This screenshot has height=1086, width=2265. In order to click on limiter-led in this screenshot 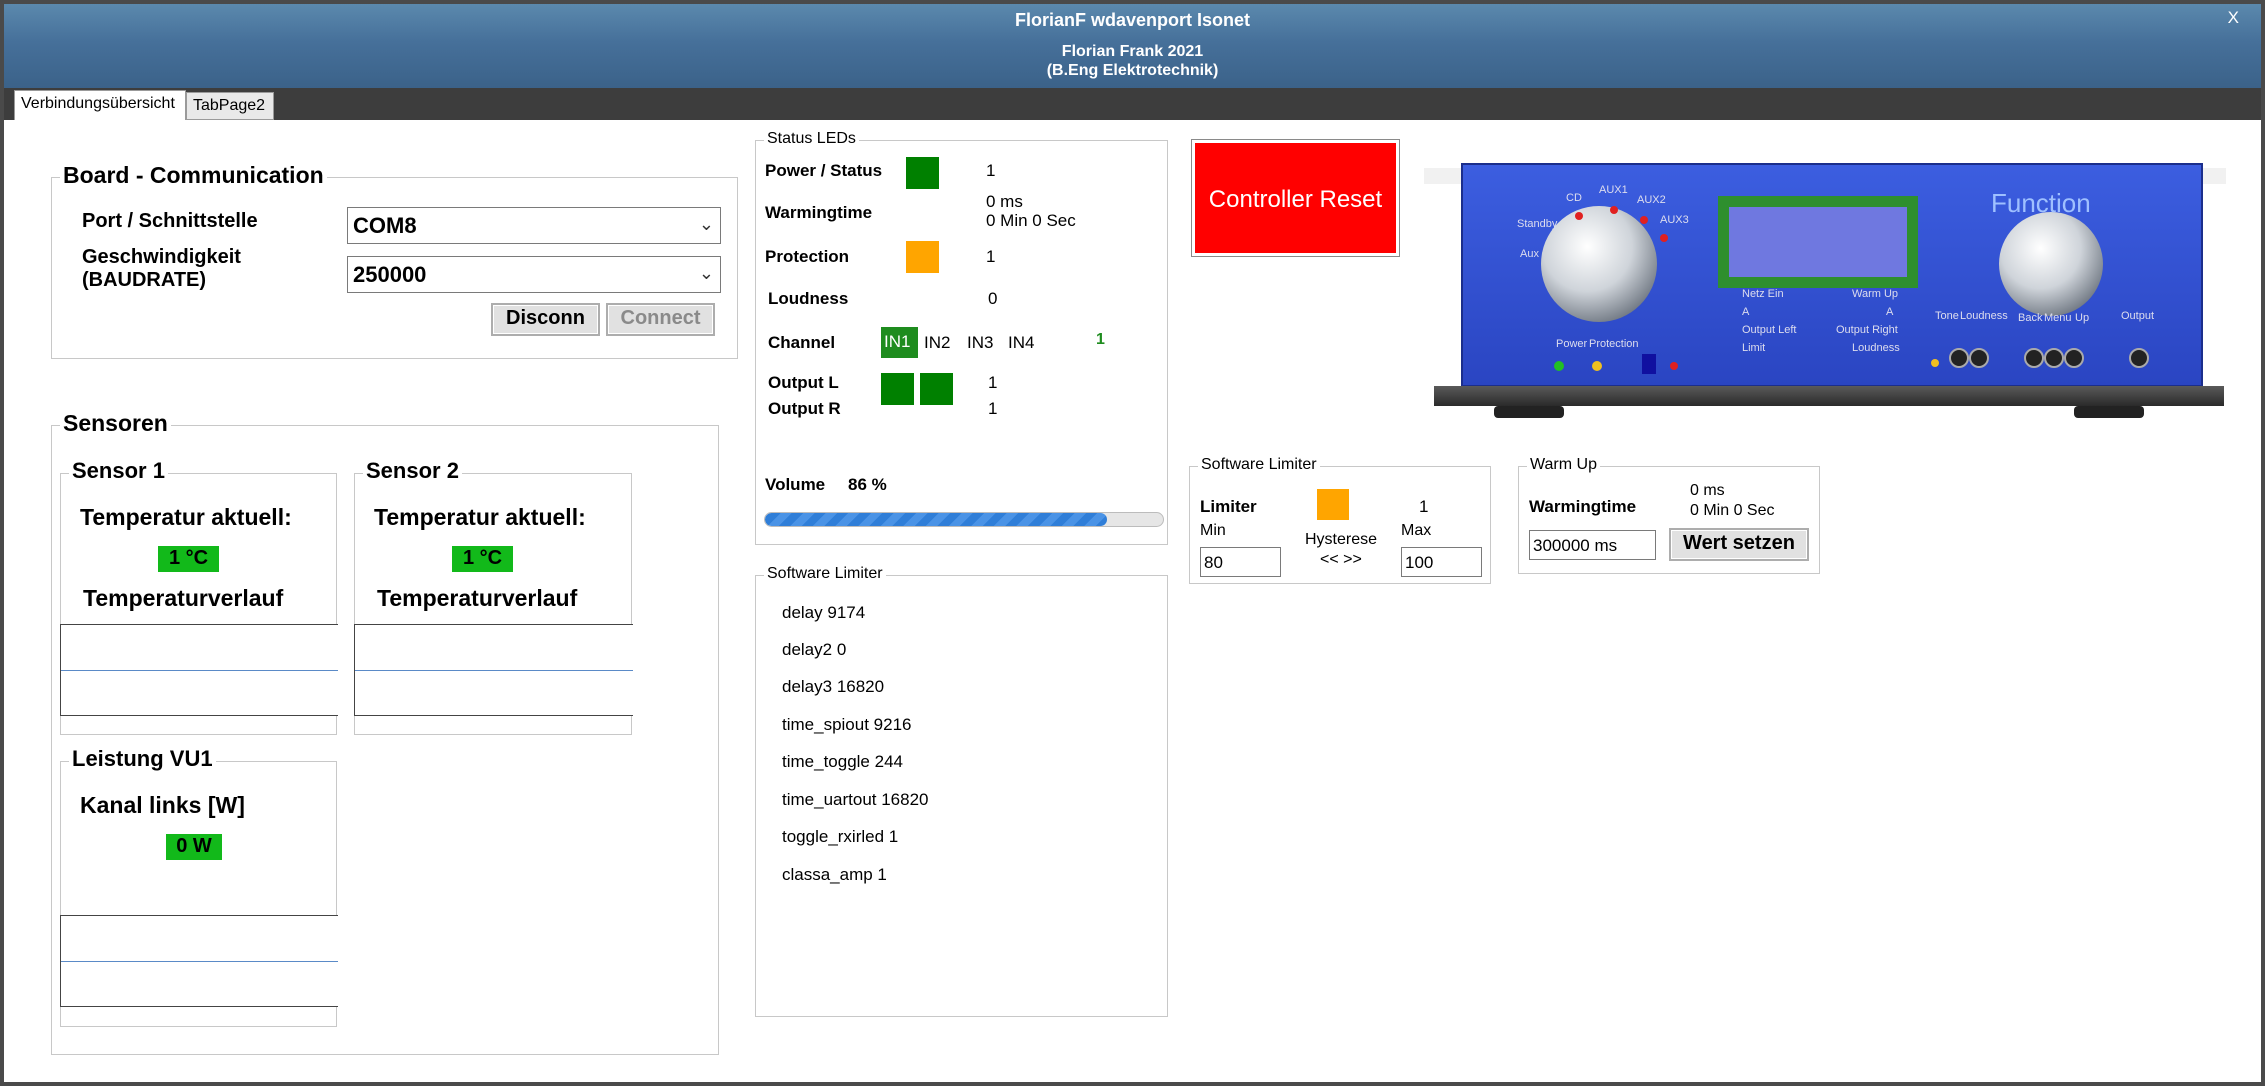, I will do `click(1333, 504)`.